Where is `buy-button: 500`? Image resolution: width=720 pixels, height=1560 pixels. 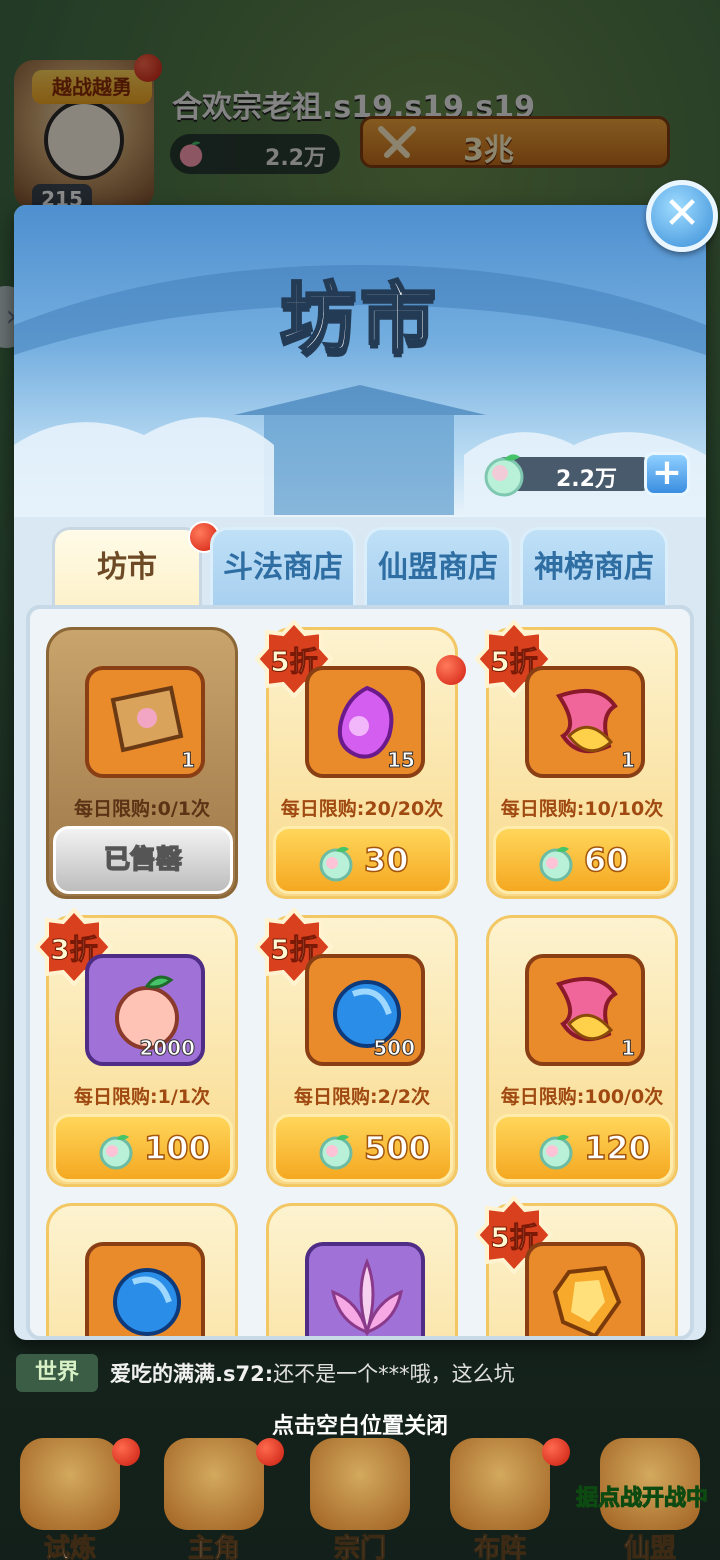 buy-button: 500 is located at coordinates (363, 1148).